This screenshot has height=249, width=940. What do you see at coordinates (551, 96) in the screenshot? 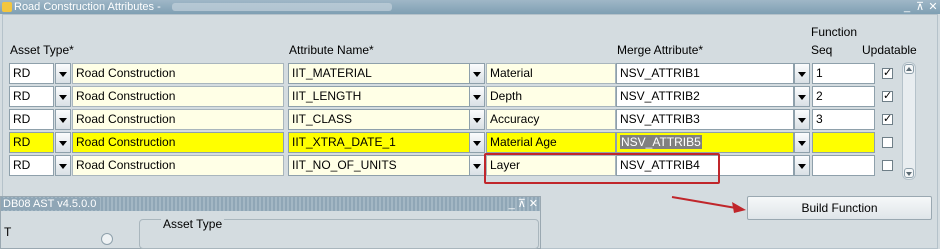
I see `attribute-desc-field: Depth` at bounding box center [551, 96].